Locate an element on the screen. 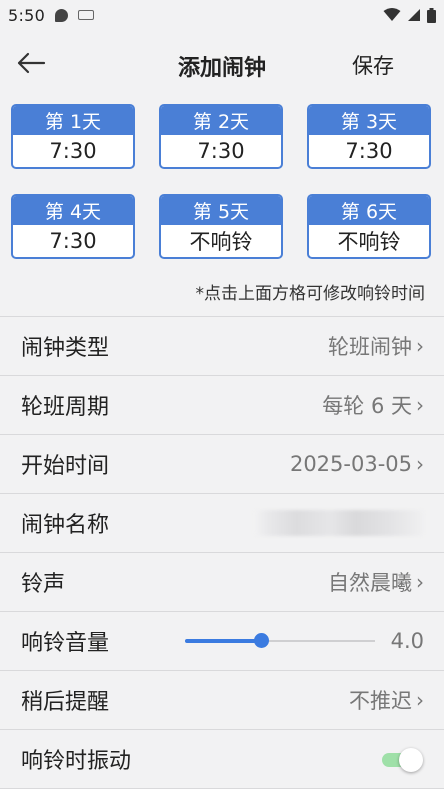  row-value: 自然晨曦 is located at coordinates (370, 583).